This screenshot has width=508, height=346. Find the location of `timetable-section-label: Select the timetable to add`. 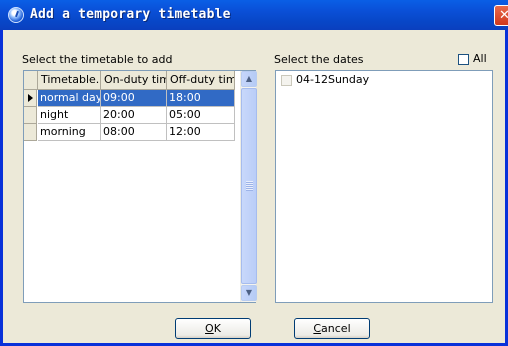

timetable-section-label: Select the timetable to add is located at coordinates (97, 59).